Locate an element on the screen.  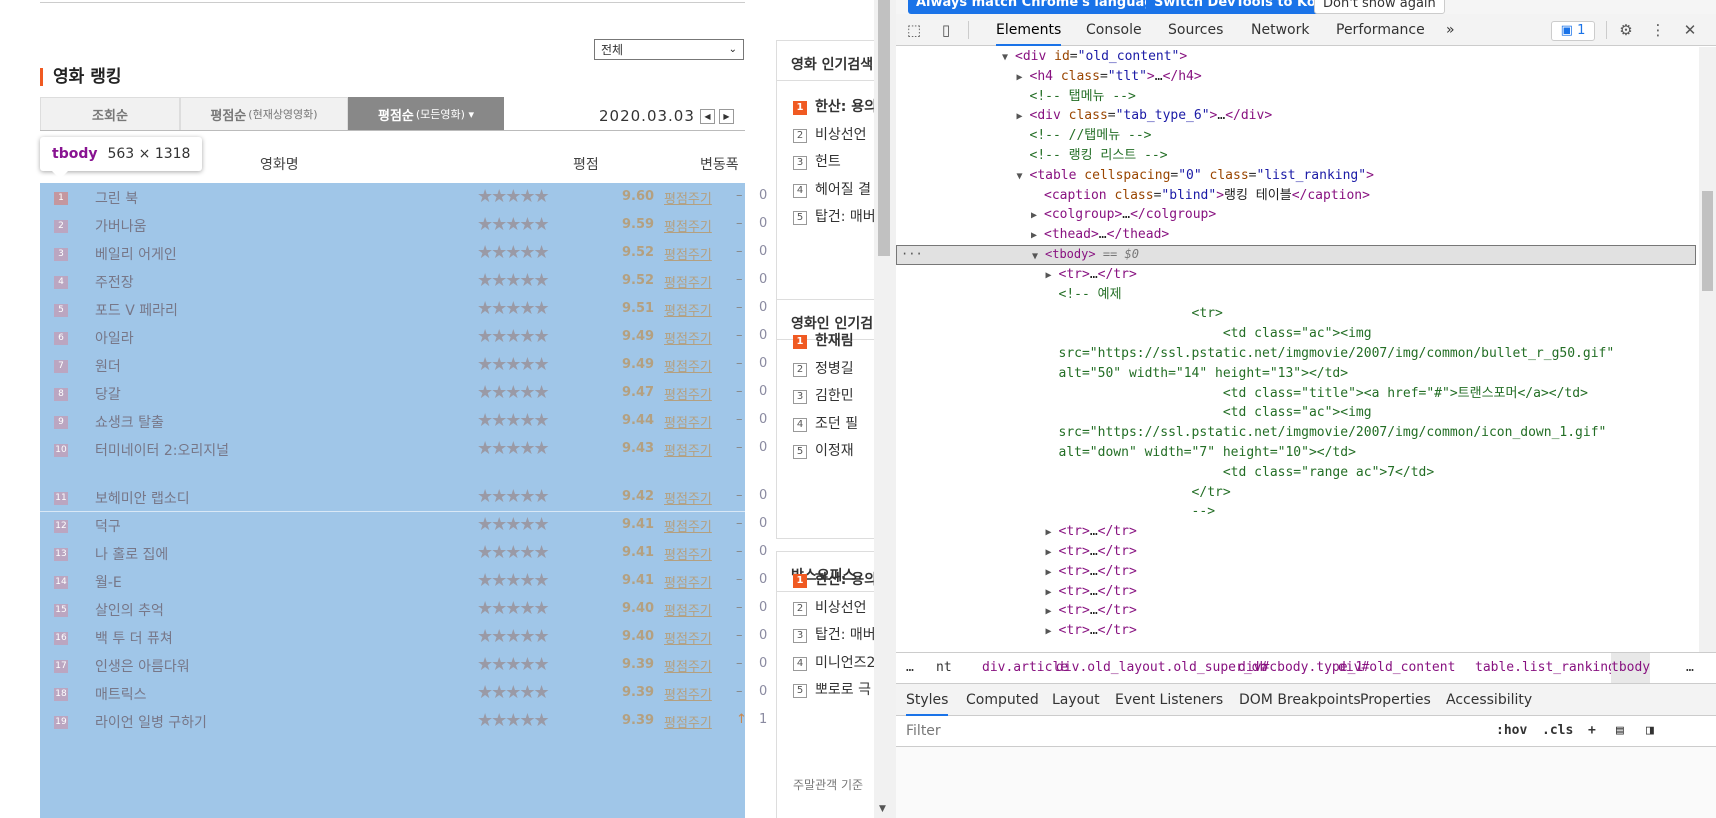
movie-title-link: 월-E is located at coordinates (108, 582).